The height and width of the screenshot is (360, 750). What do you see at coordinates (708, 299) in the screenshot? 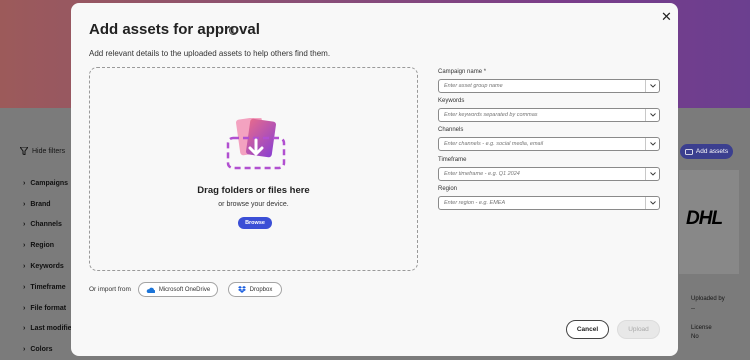
I see `uploaded-by-label: Uploaded by` at bounding box center [708, 299].